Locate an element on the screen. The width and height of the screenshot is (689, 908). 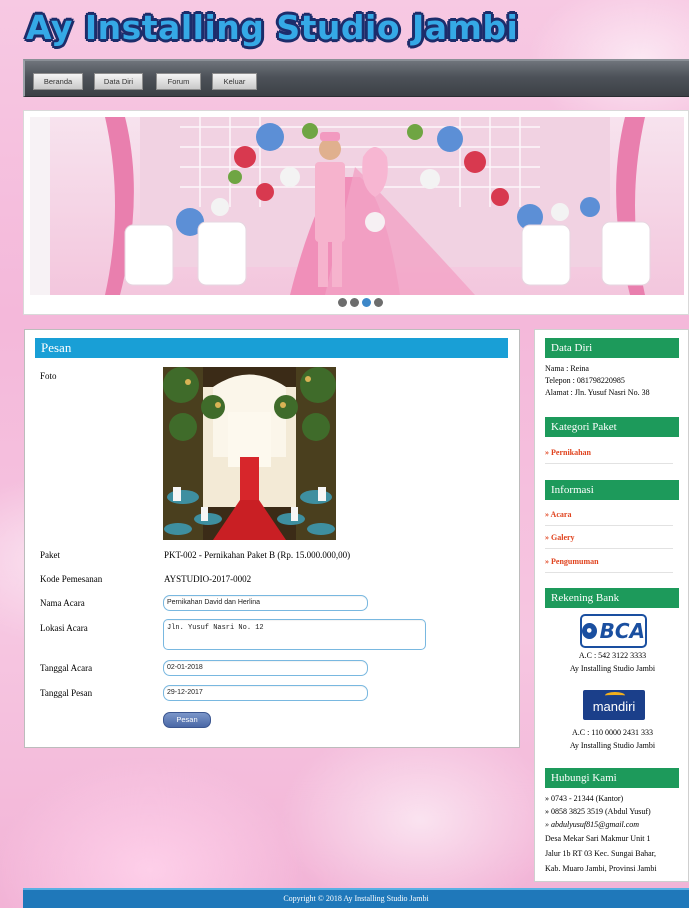
venue-image is located at coordinates (249, 453).